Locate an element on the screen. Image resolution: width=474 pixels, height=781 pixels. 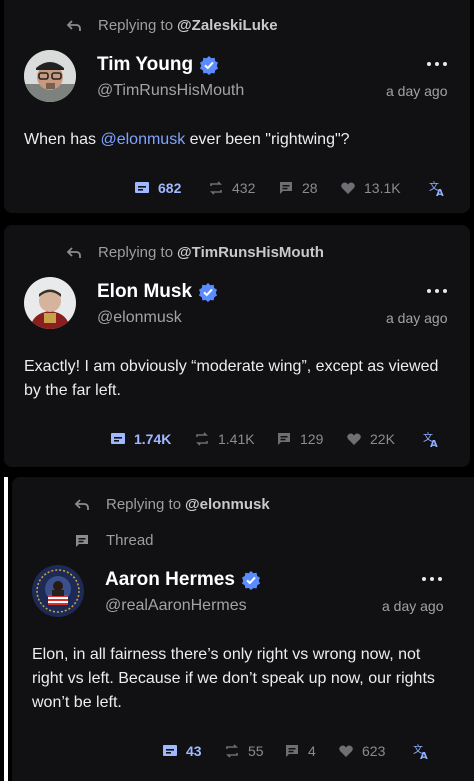
author-name-line: Aaron Hermes is located at coordinates (183, 580).